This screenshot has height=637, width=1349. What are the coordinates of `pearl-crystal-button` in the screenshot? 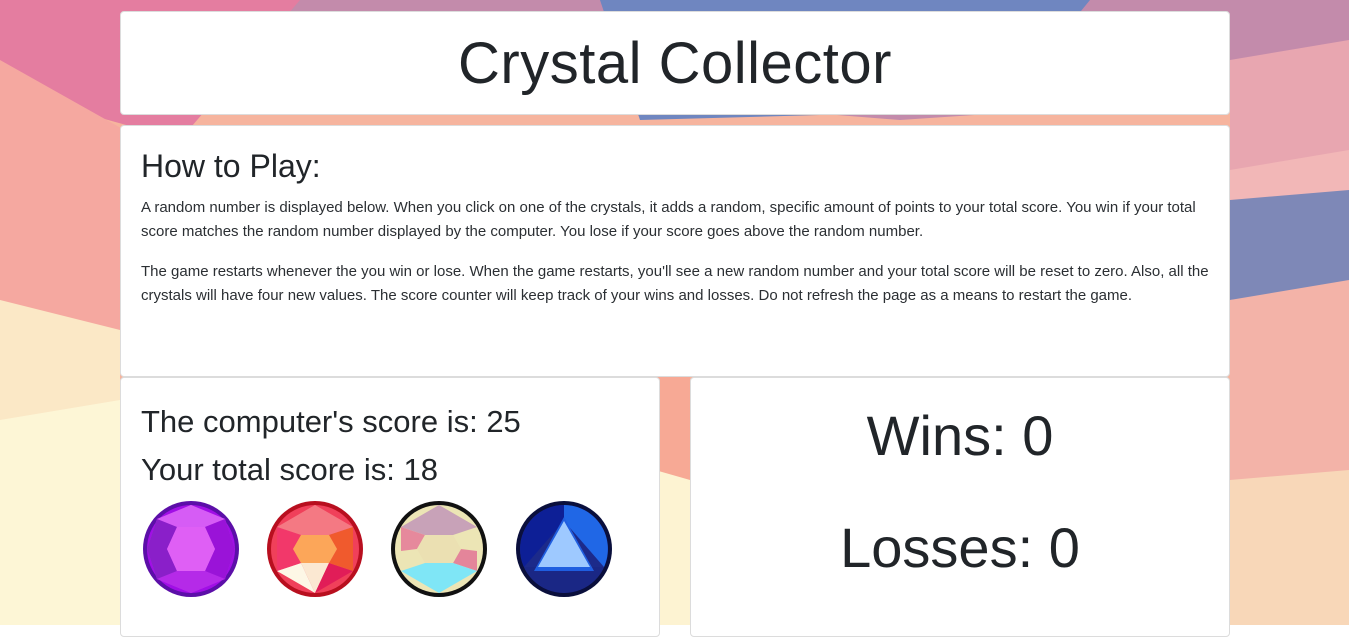 It's located at (439, 549).